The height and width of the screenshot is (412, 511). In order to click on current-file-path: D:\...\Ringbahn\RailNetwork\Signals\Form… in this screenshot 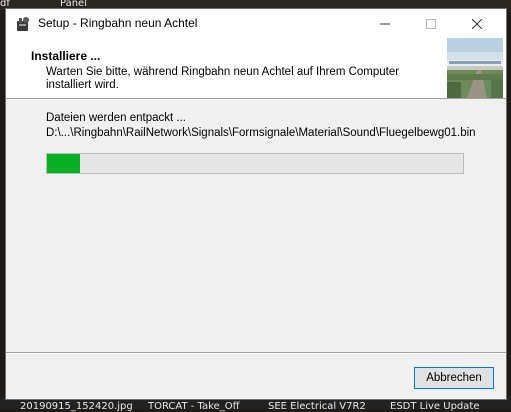, I will do `click(261, 133)`.